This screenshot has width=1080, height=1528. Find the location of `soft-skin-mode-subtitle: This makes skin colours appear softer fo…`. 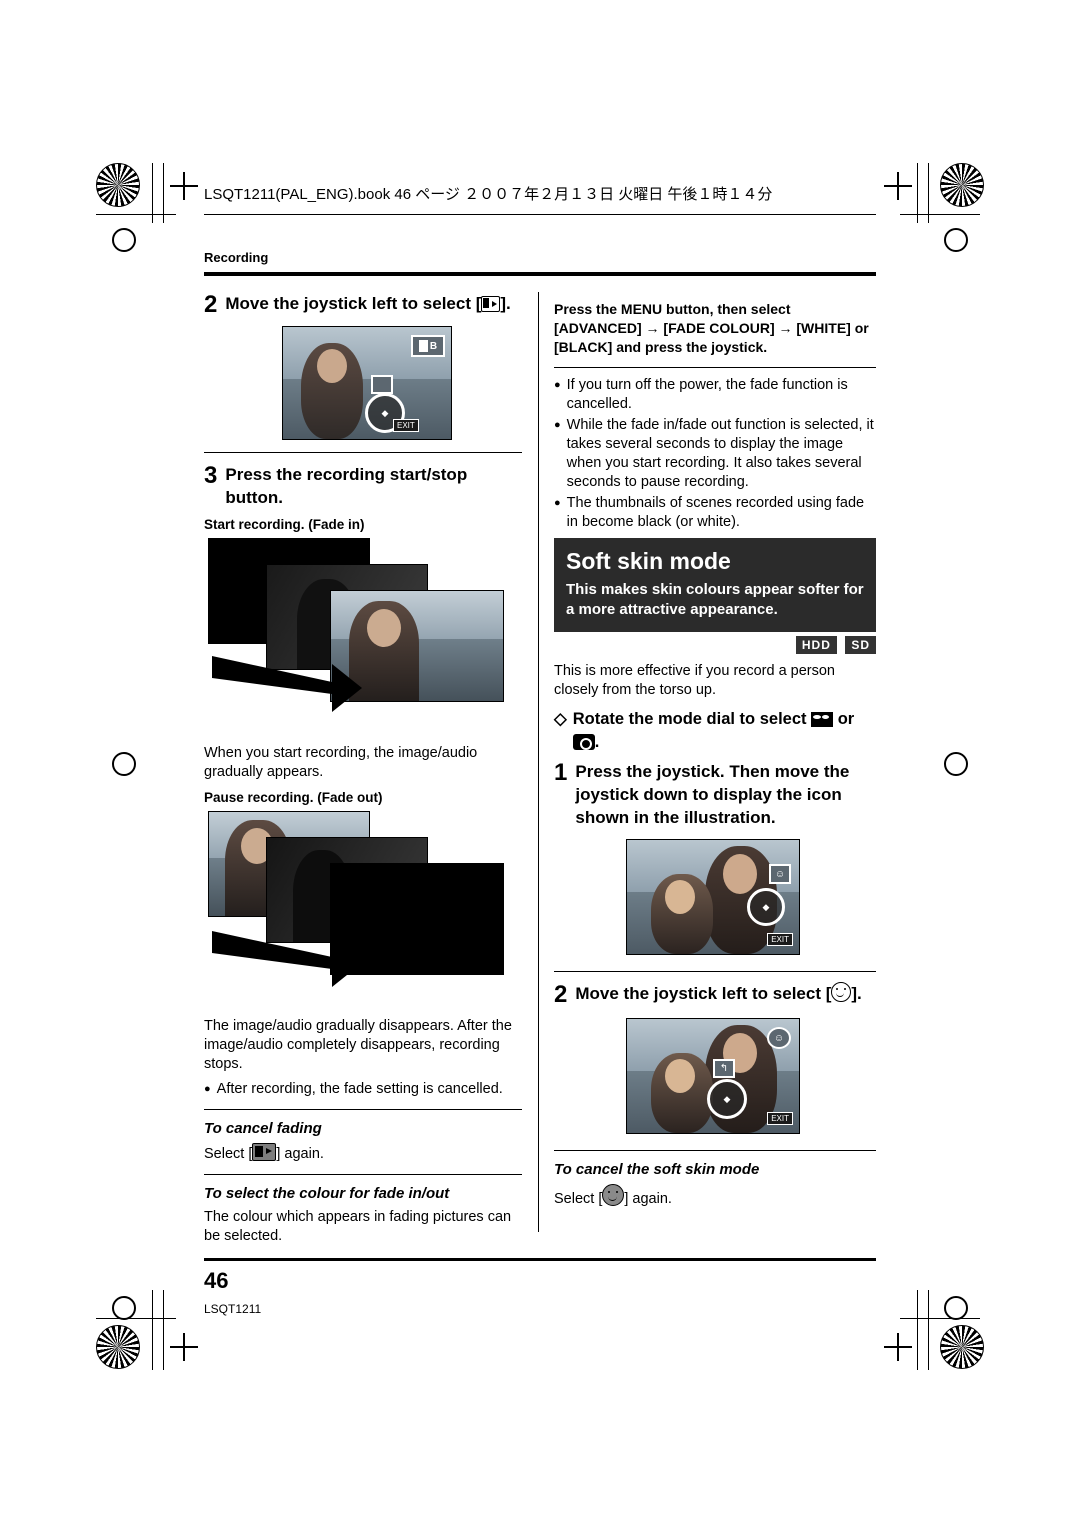

soft-skin-mode-subtitle: This makes skin colours appear softer fo… is located at coordinates (715, 599).